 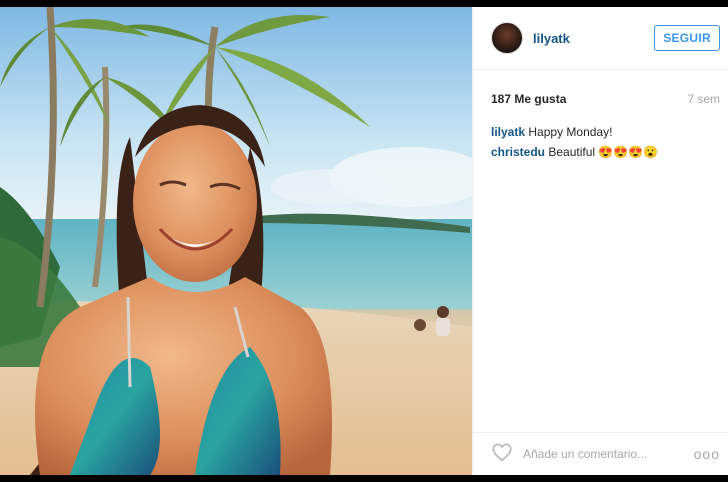 I want to click on post-meta: 187 Me gusta 7 sem, so click(x=600, y=88).